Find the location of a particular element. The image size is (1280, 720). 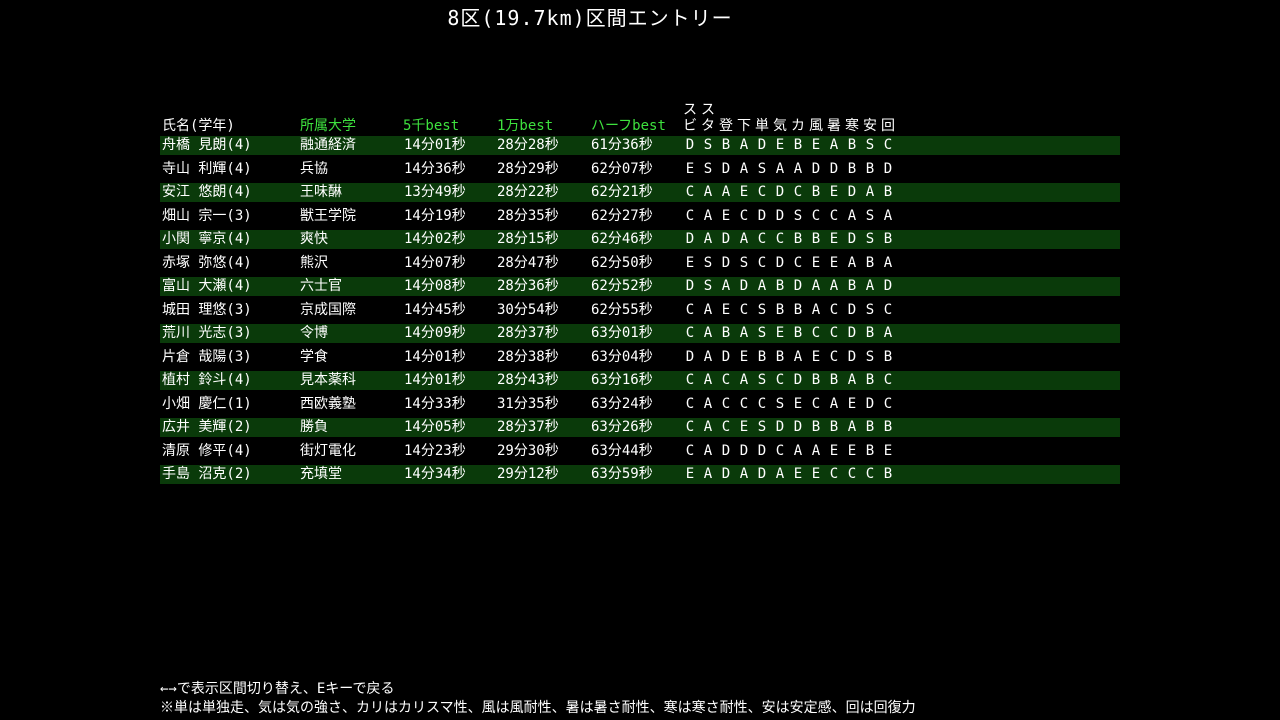

runner-half-best: 62分50秒 is located at coordinates (622, 262).